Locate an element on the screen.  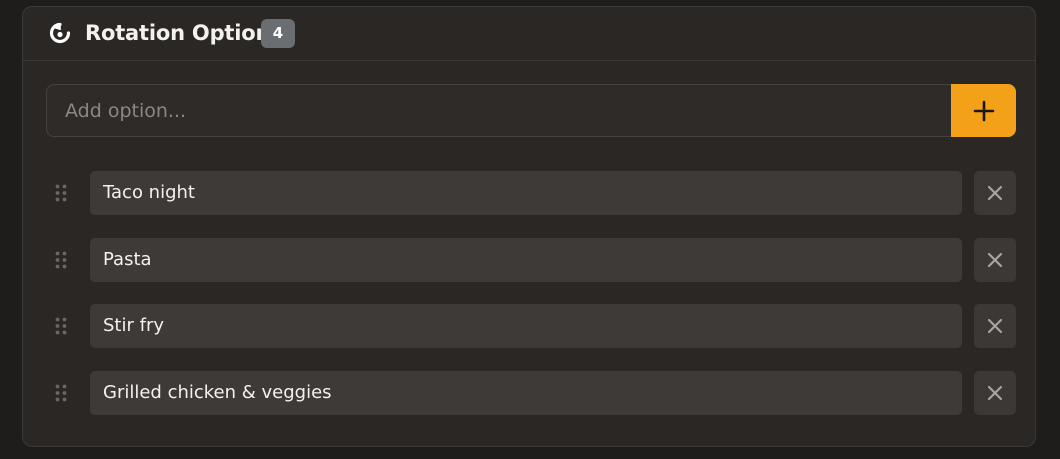
option-row: Taco night is located at coordinates (531, 193).